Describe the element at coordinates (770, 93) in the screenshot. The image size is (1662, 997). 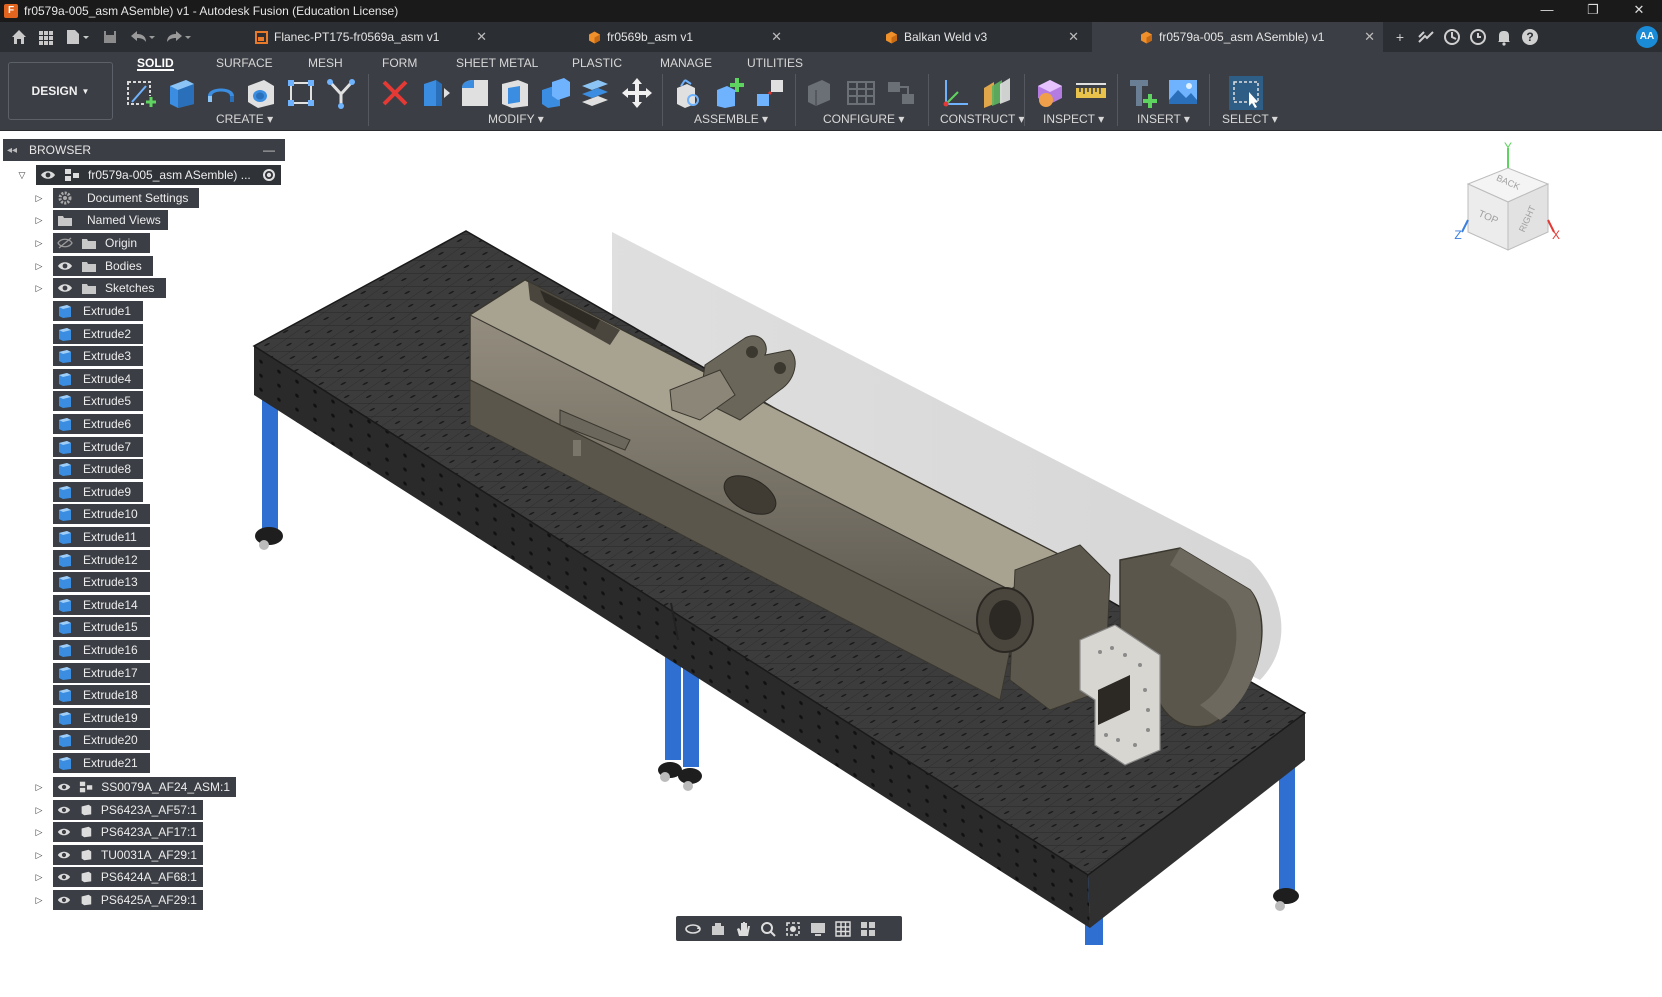
I see `as-built-joint-icon` at that location.